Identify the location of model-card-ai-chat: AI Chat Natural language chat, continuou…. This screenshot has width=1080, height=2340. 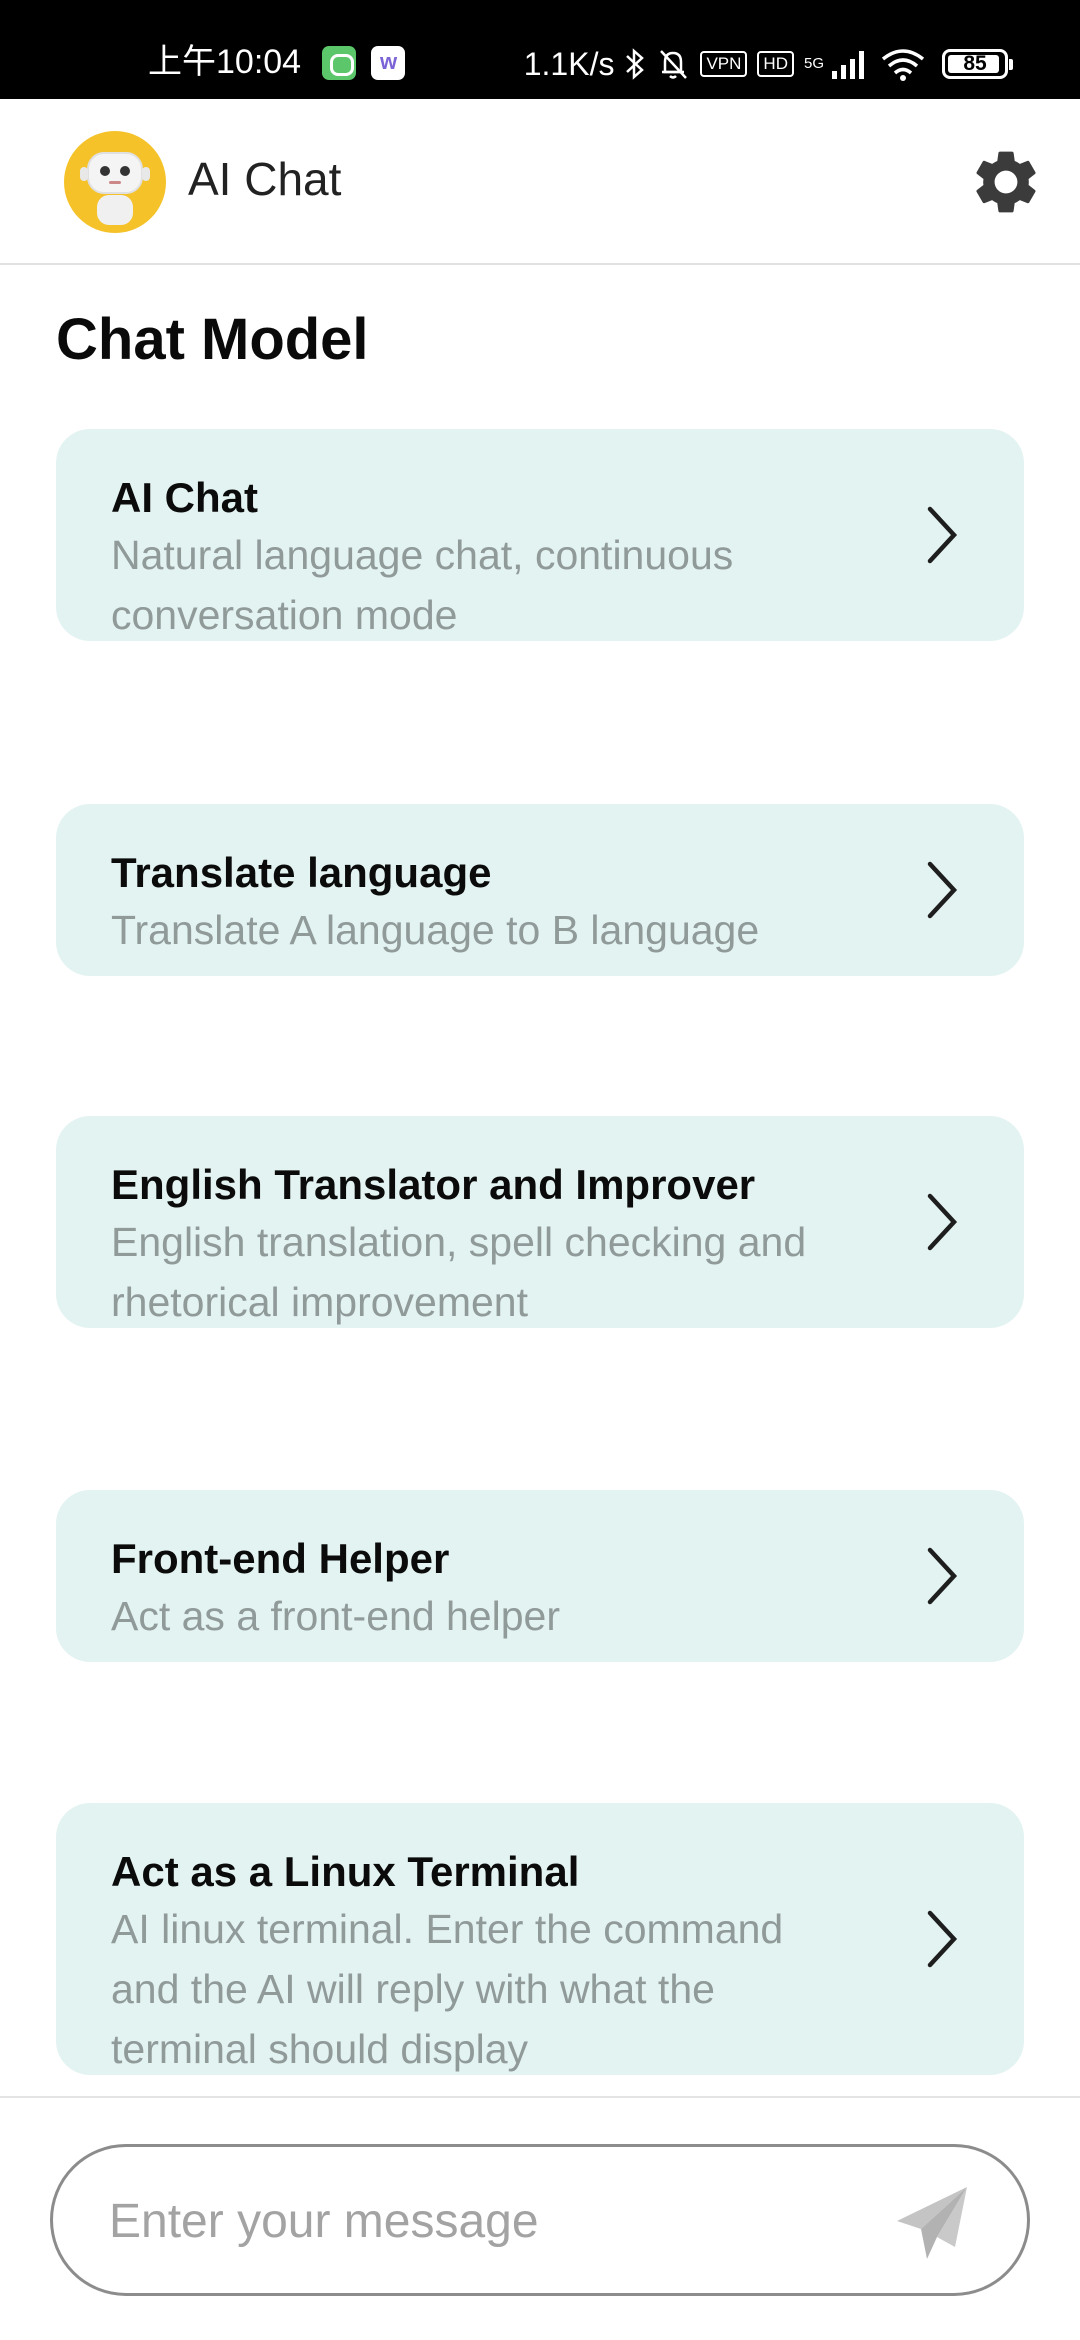
(540, 535).